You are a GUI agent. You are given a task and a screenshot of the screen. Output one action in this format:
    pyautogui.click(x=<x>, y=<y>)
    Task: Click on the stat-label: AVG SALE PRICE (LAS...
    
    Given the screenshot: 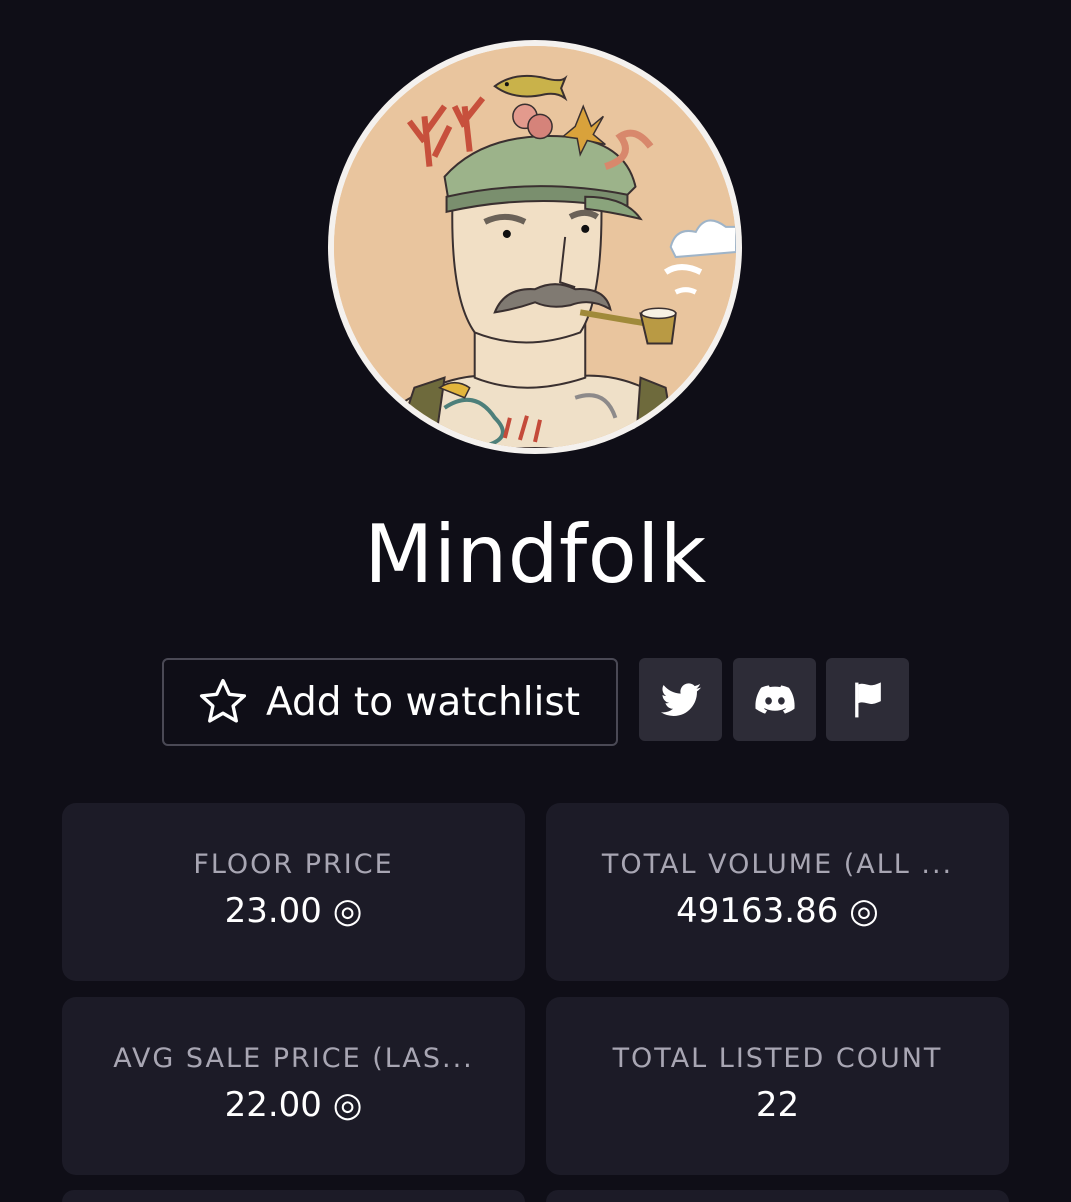 What is the action you would take?
    pyautogui.click(x=293, y=1058)
    